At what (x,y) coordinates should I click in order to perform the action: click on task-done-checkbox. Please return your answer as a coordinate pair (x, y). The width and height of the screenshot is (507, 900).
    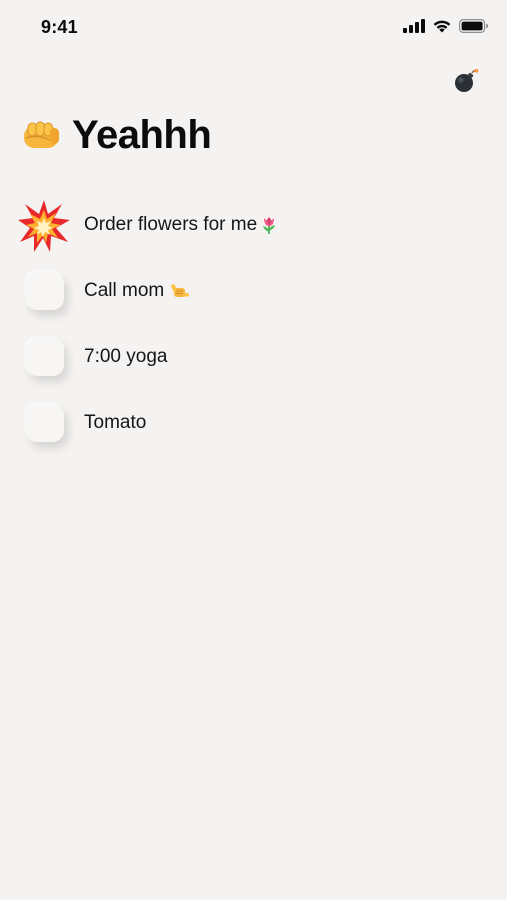
    Looking at the image, I should click on (44, 226).